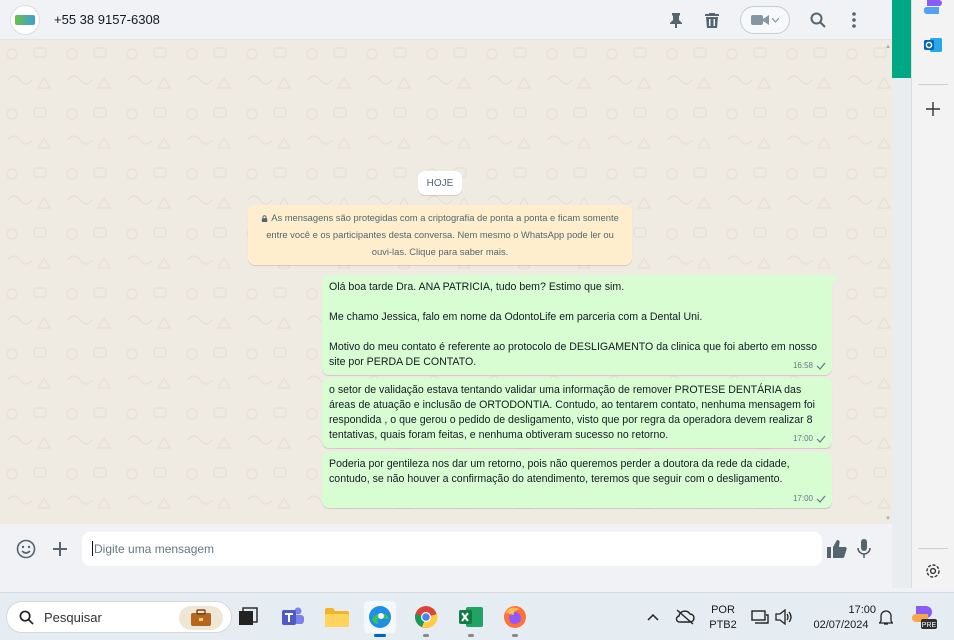 Image resolution: width=954 pixels, height=640 pixels. What do you see at coordinates (723, 618) in the screenshot?
I see `language-indicator: POR PTB2` at bounding box center [723, 618].